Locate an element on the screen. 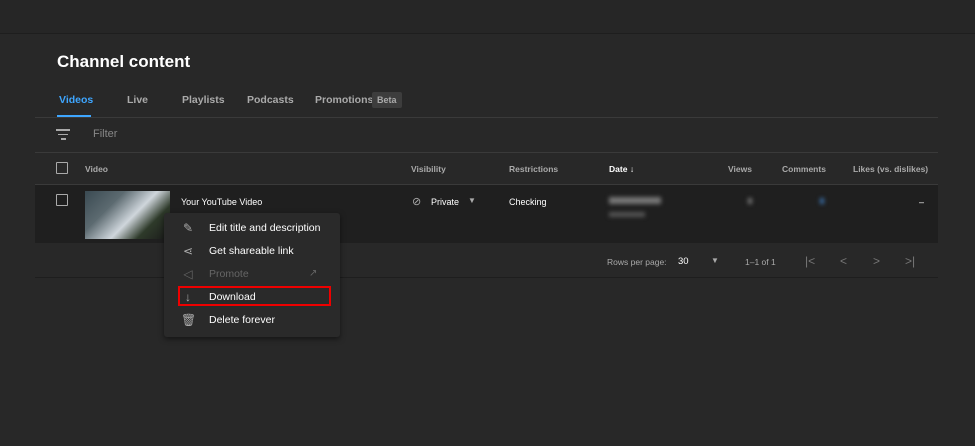 The height and width of the screenshot is (446, 975). rows-per-page-label: Rows per page: is located at coordinates (637, 262).